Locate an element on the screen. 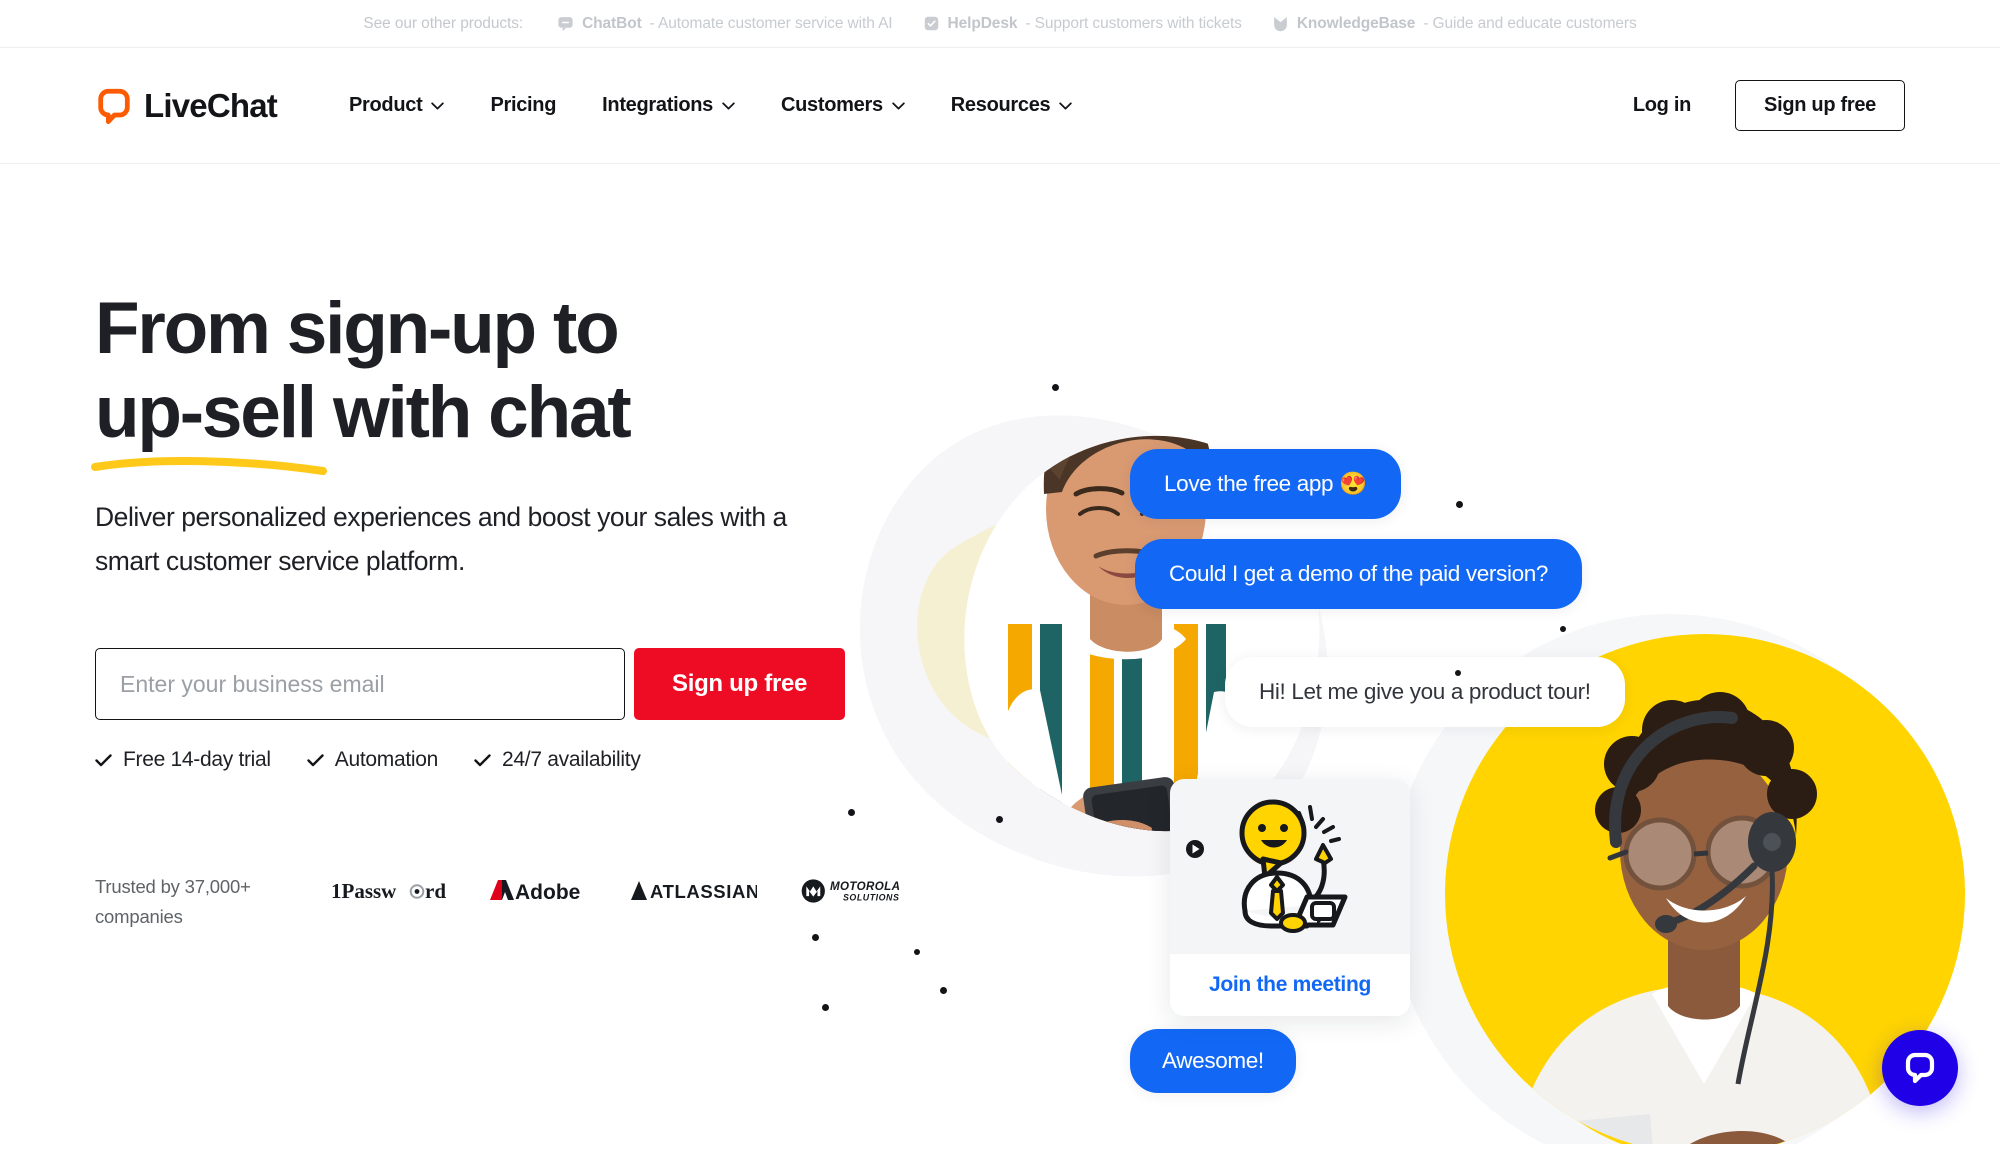 The image size is (2000, 1150). product-desc: - Guide and educate customers is located at coordinates (1530, 23).